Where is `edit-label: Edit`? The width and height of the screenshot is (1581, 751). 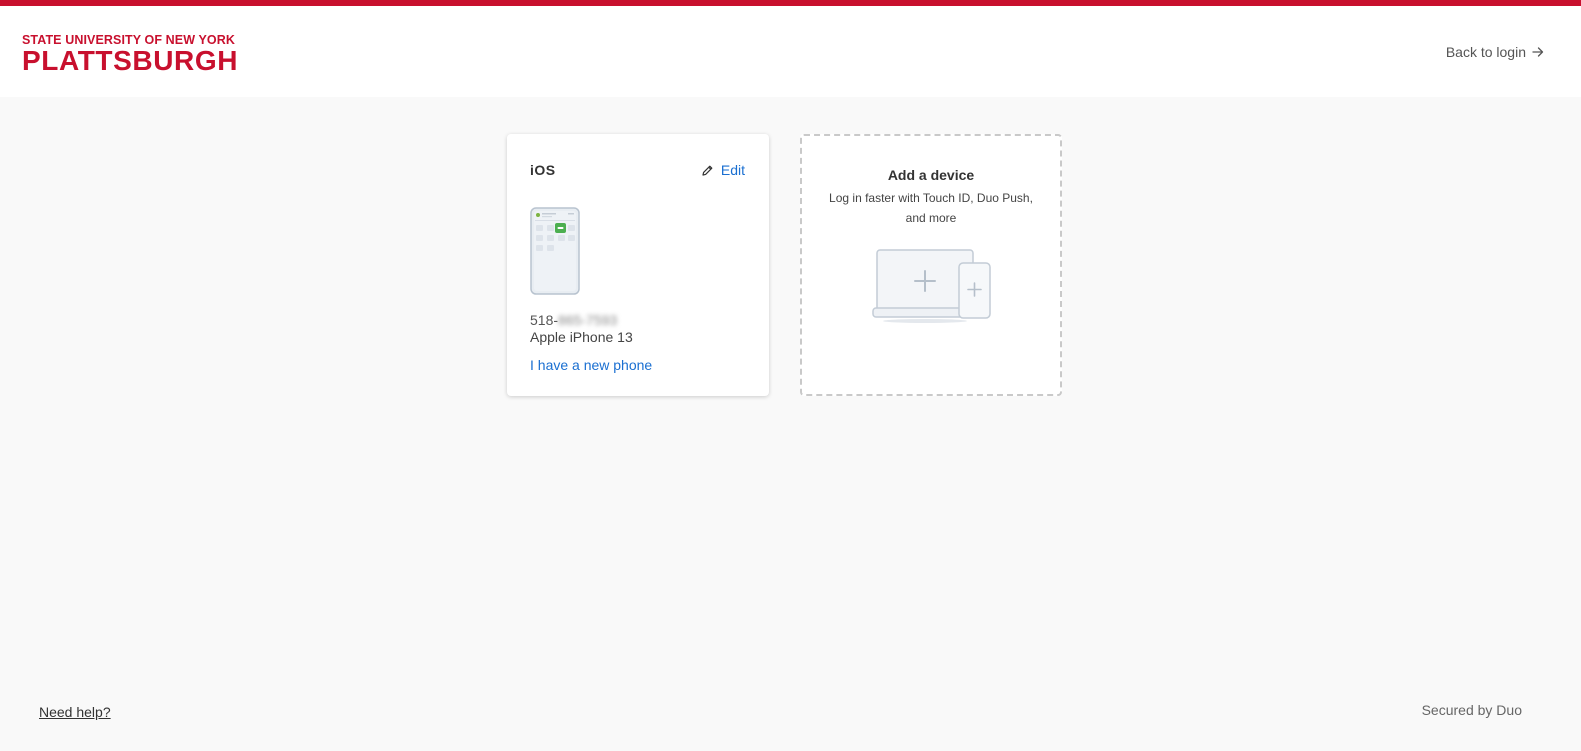
edit-label: Edit is located at coordinates (732, 170).